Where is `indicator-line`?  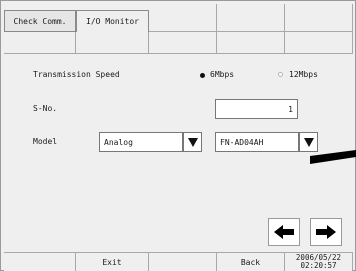
indicator-line is located at coordinates (333, 157).